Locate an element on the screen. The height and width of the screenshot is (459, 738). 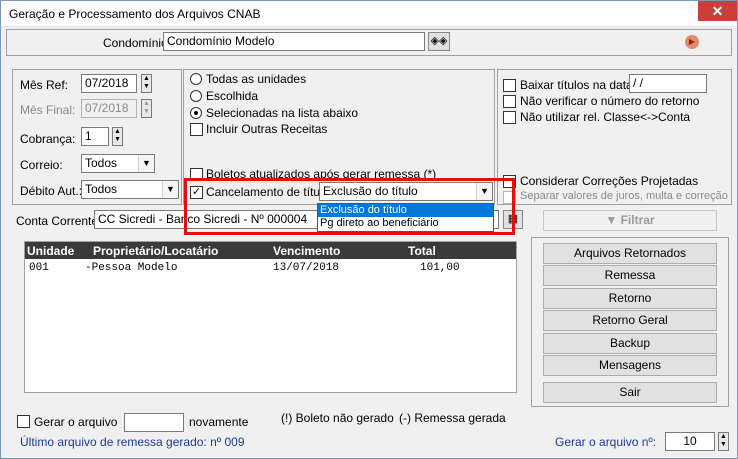
mes-final-label: Mês Final: is located at coordinates (48, 110).